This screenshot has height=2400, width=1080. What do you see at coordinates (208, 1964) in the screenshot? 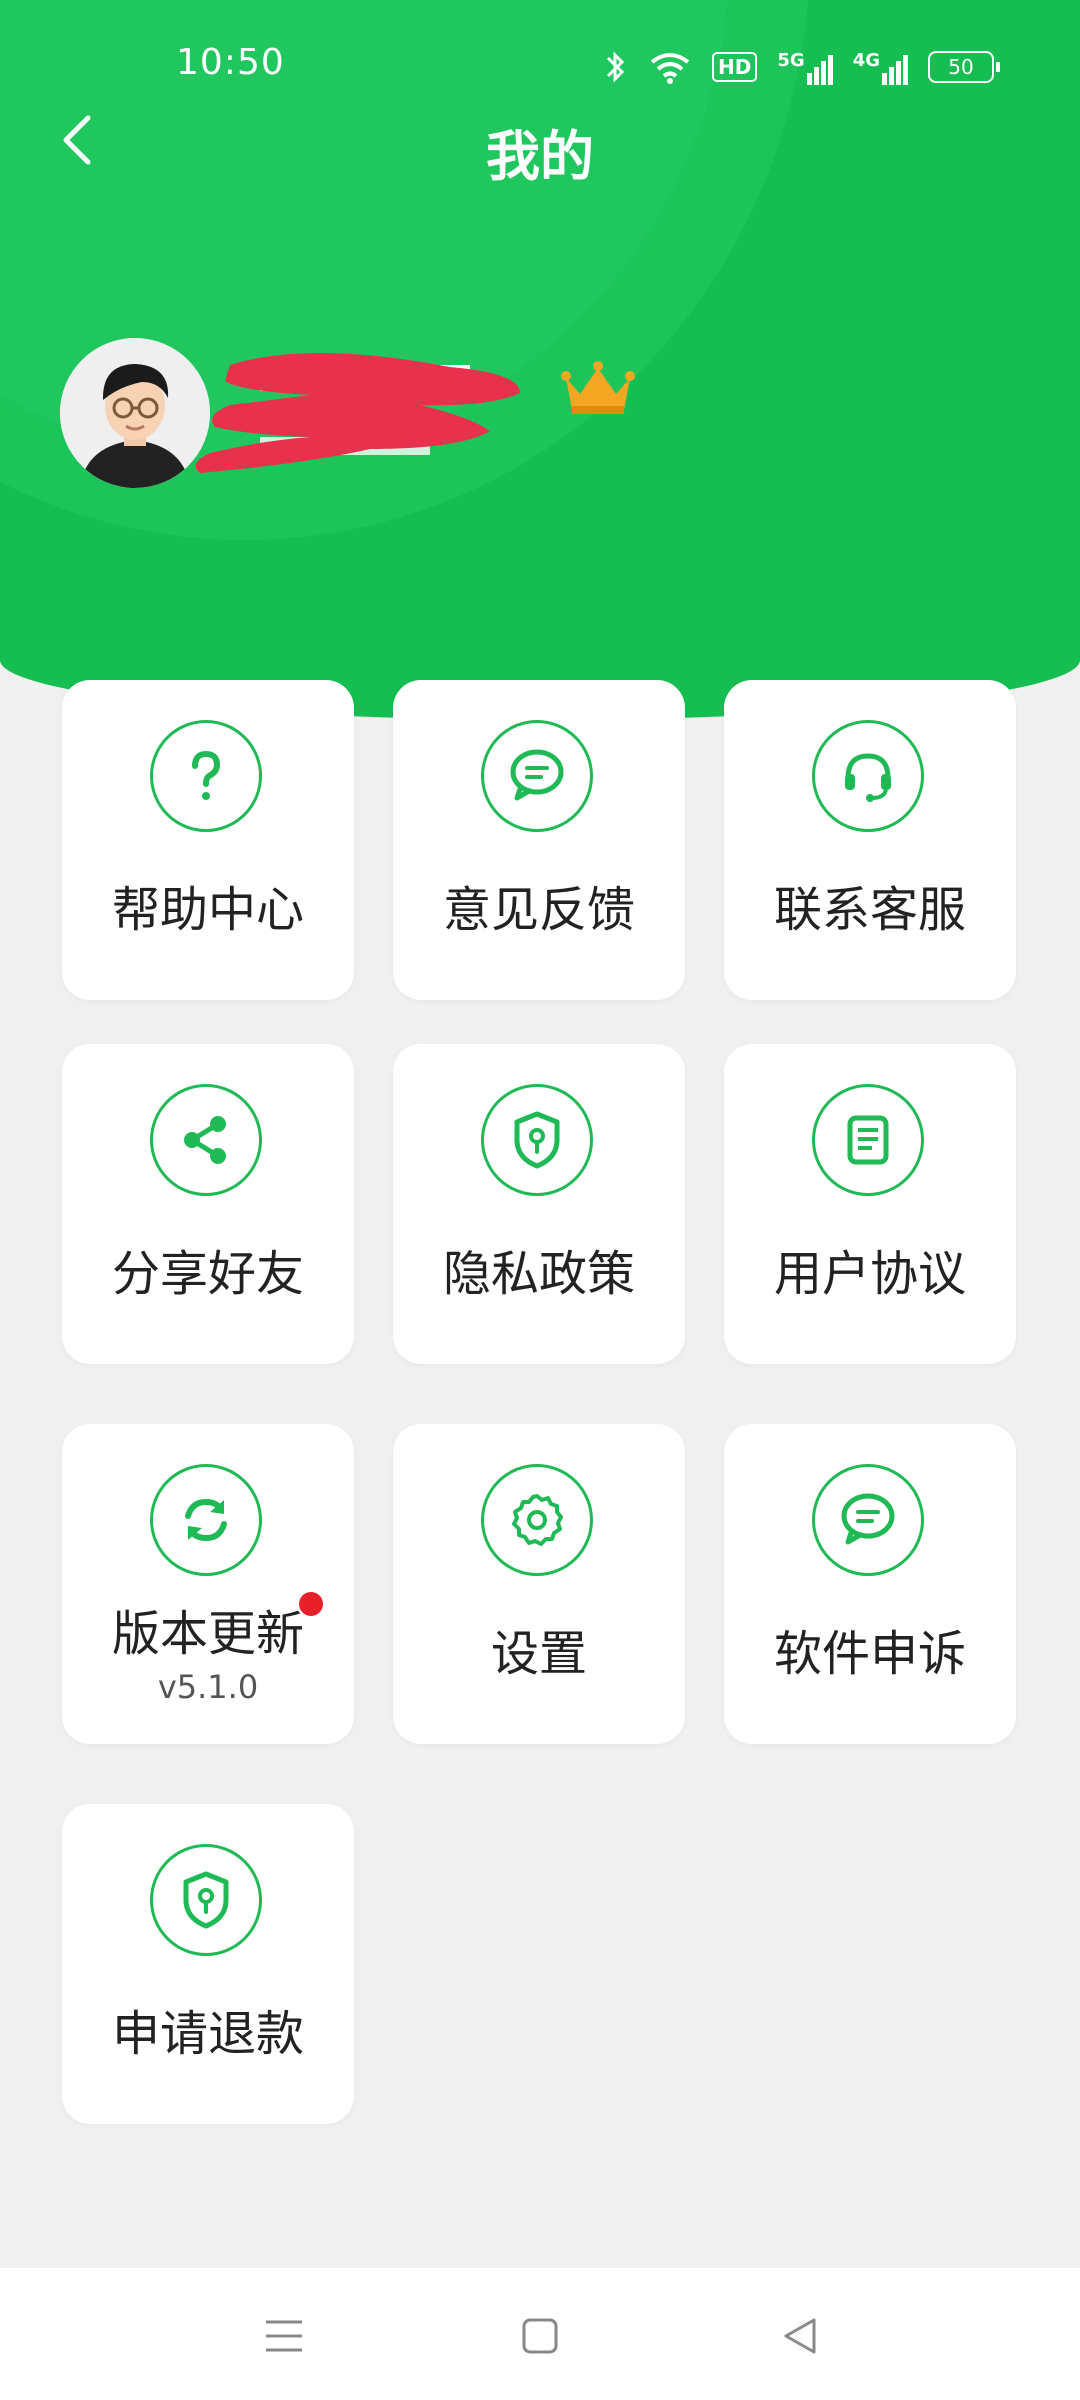
I see `menu-item-refund: 申请退款` at bounding box center [208, 1964].